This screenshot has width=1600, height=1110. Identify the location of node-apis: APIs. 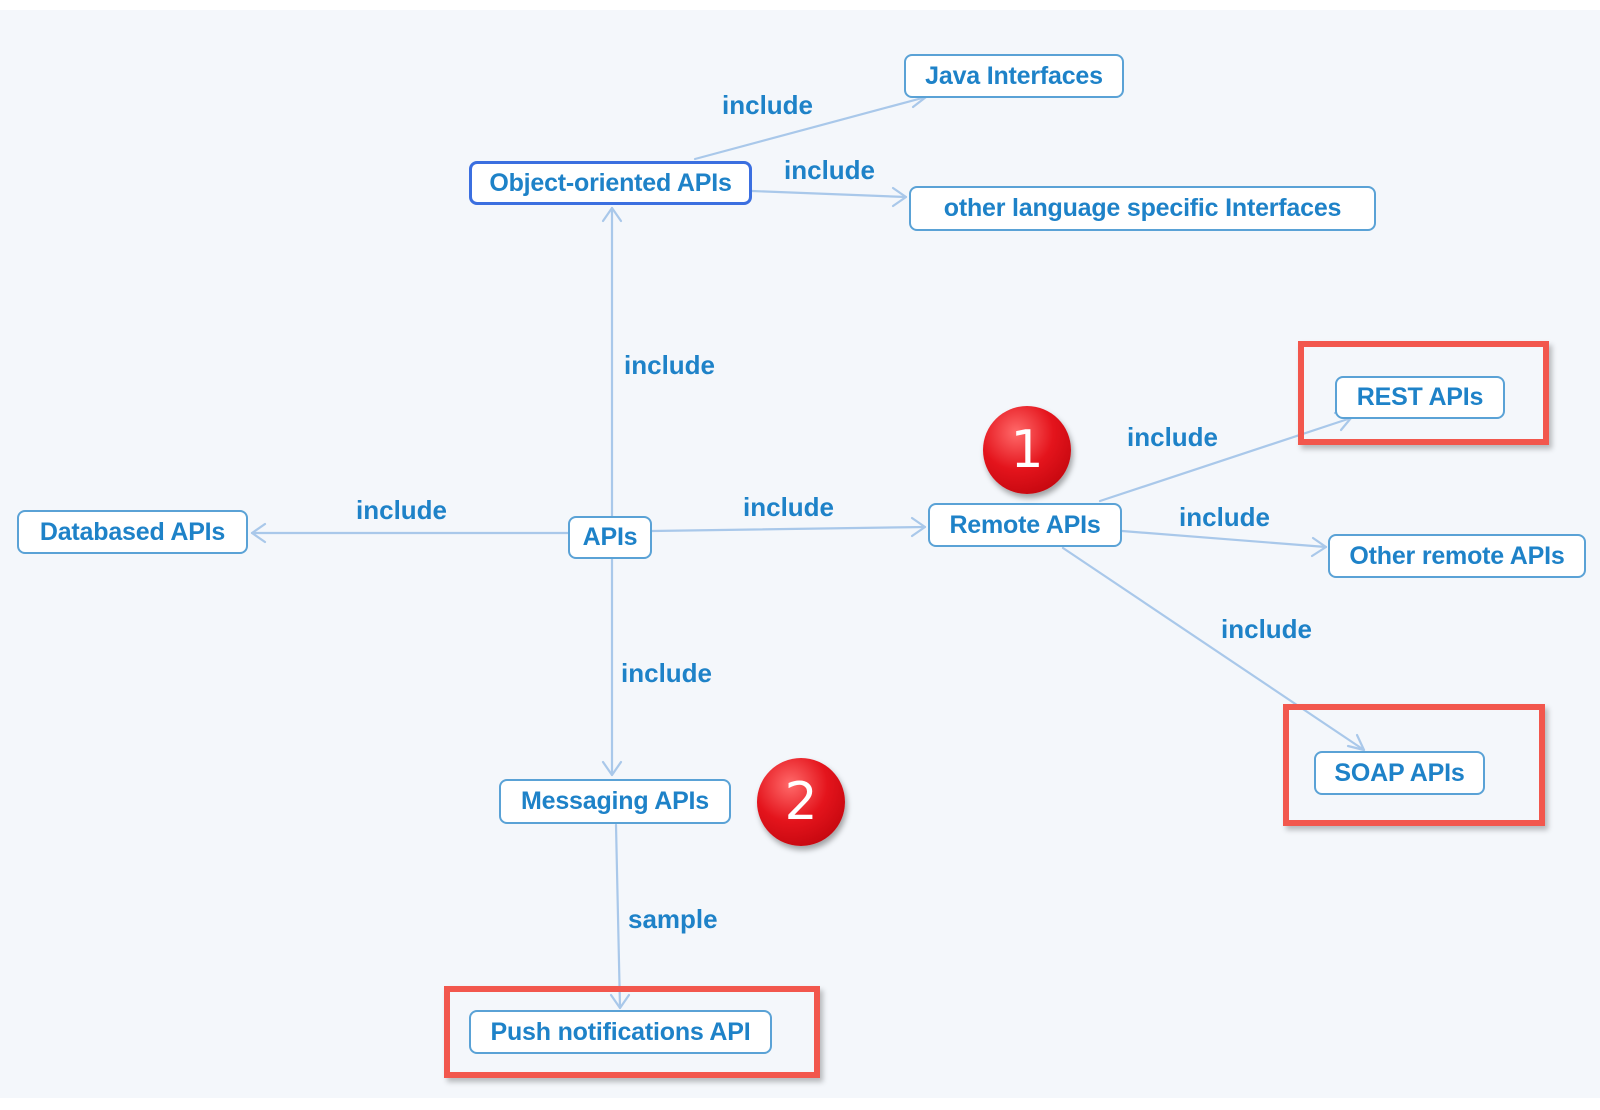
(610, 537).